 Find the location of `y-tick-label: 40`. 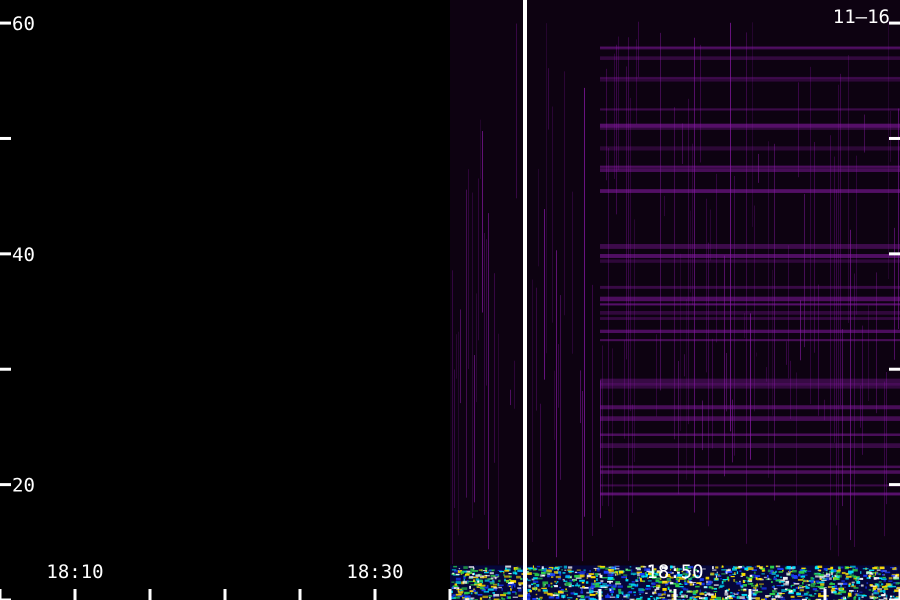

y-tick-label: 40 is located at coordinates (23, 255).